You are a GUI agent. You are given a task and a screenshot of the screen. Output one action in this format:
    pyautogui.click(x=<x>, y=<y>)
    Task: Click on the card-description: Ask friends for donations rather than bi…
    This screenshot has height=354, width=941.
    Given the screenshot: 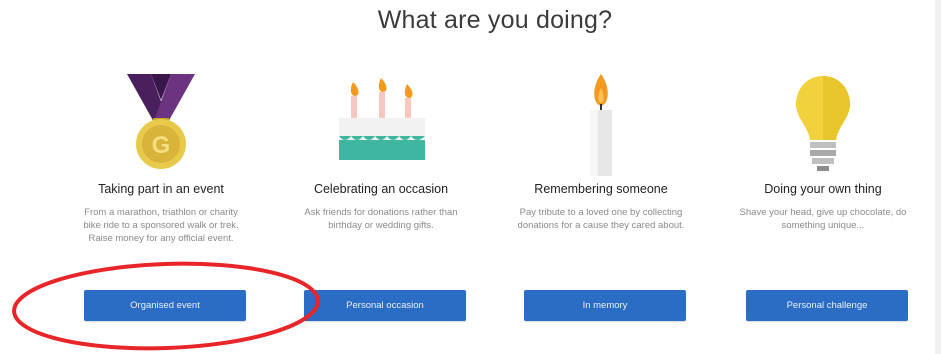 What is the action you would take?
    pyautogui.click(x=381, y=219)
    